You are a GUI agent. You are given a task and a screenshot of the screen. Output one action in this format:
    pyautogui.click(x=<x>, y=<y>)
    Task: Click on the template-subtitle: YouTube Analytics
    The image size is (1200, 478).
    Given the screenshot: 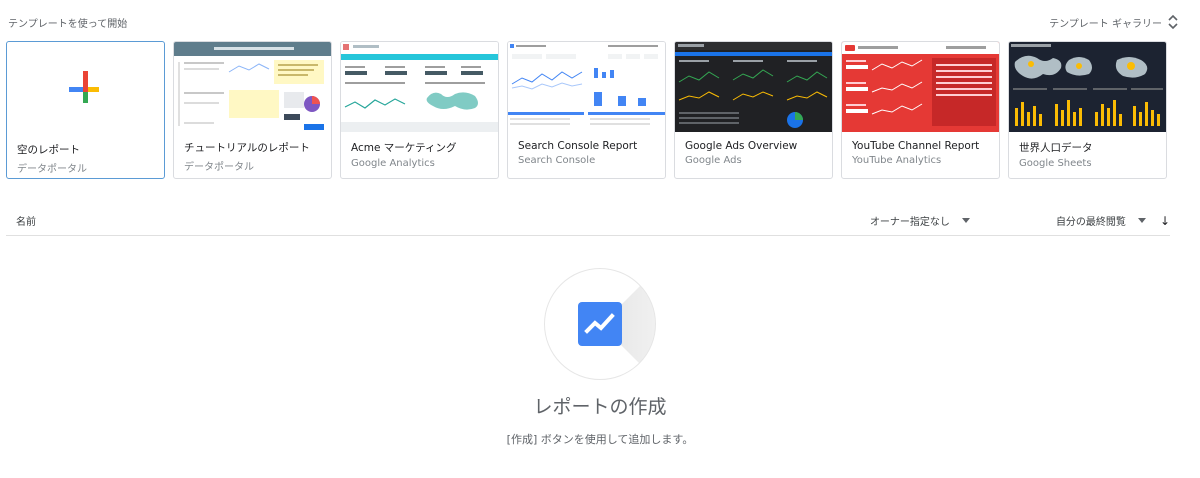 What is the action you would take?
    pyautogui.click(x=897, y=160)
    